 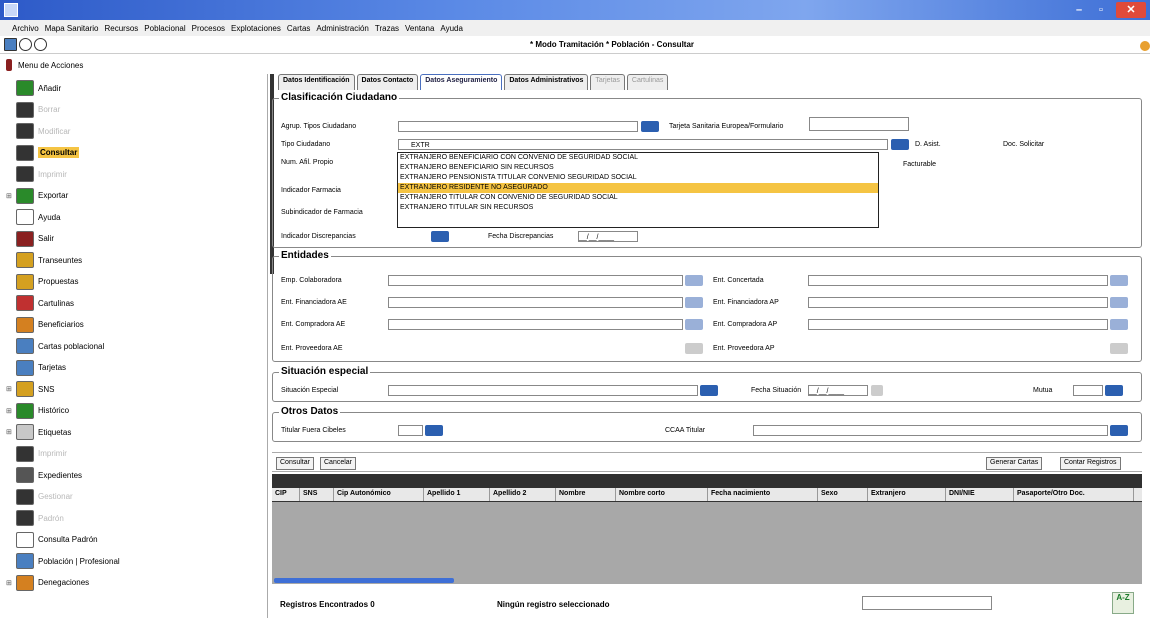 What do you see at coordinates (55, 346) in the screenshot?
I see `sidebar-item: Cartas poblacional` at bounding box center [55, 346].